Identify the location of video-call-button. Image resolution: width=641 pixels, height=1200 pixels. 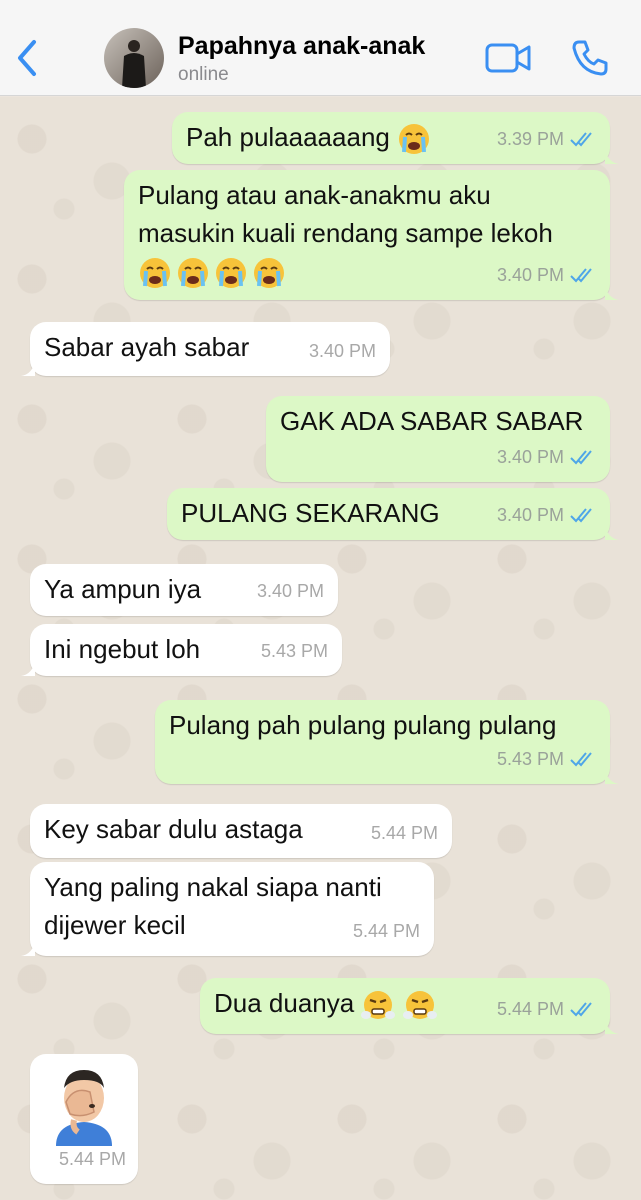
(508, 58).